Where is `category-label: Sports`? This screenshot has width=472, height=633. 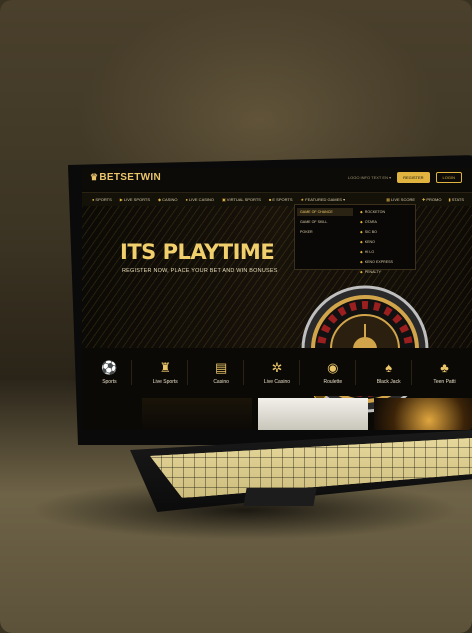
category-label: Sports is located at coordinates (109, 381).